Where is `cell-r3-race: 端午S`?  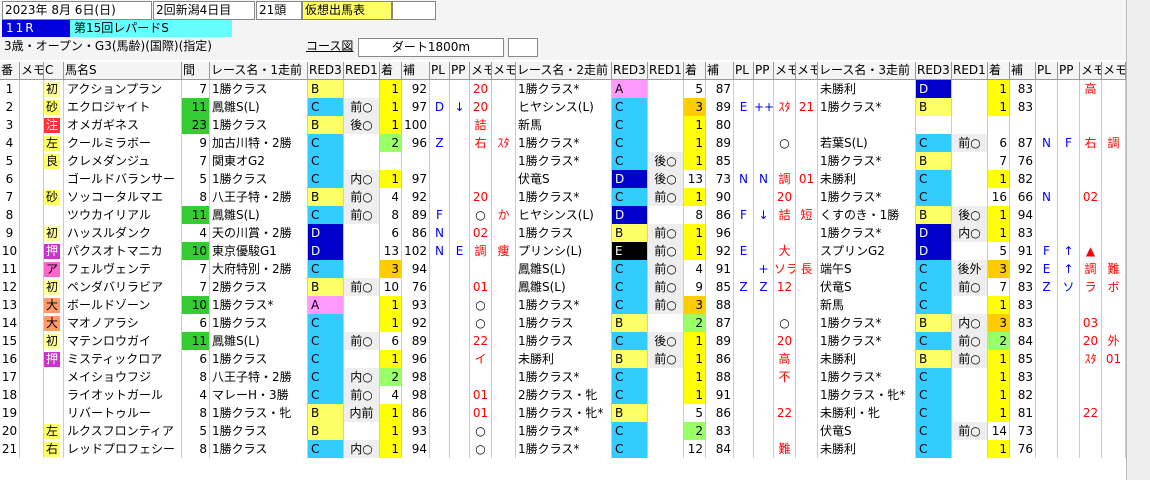 cell-r3-race: 端午S is located at coordinates (867, 269).